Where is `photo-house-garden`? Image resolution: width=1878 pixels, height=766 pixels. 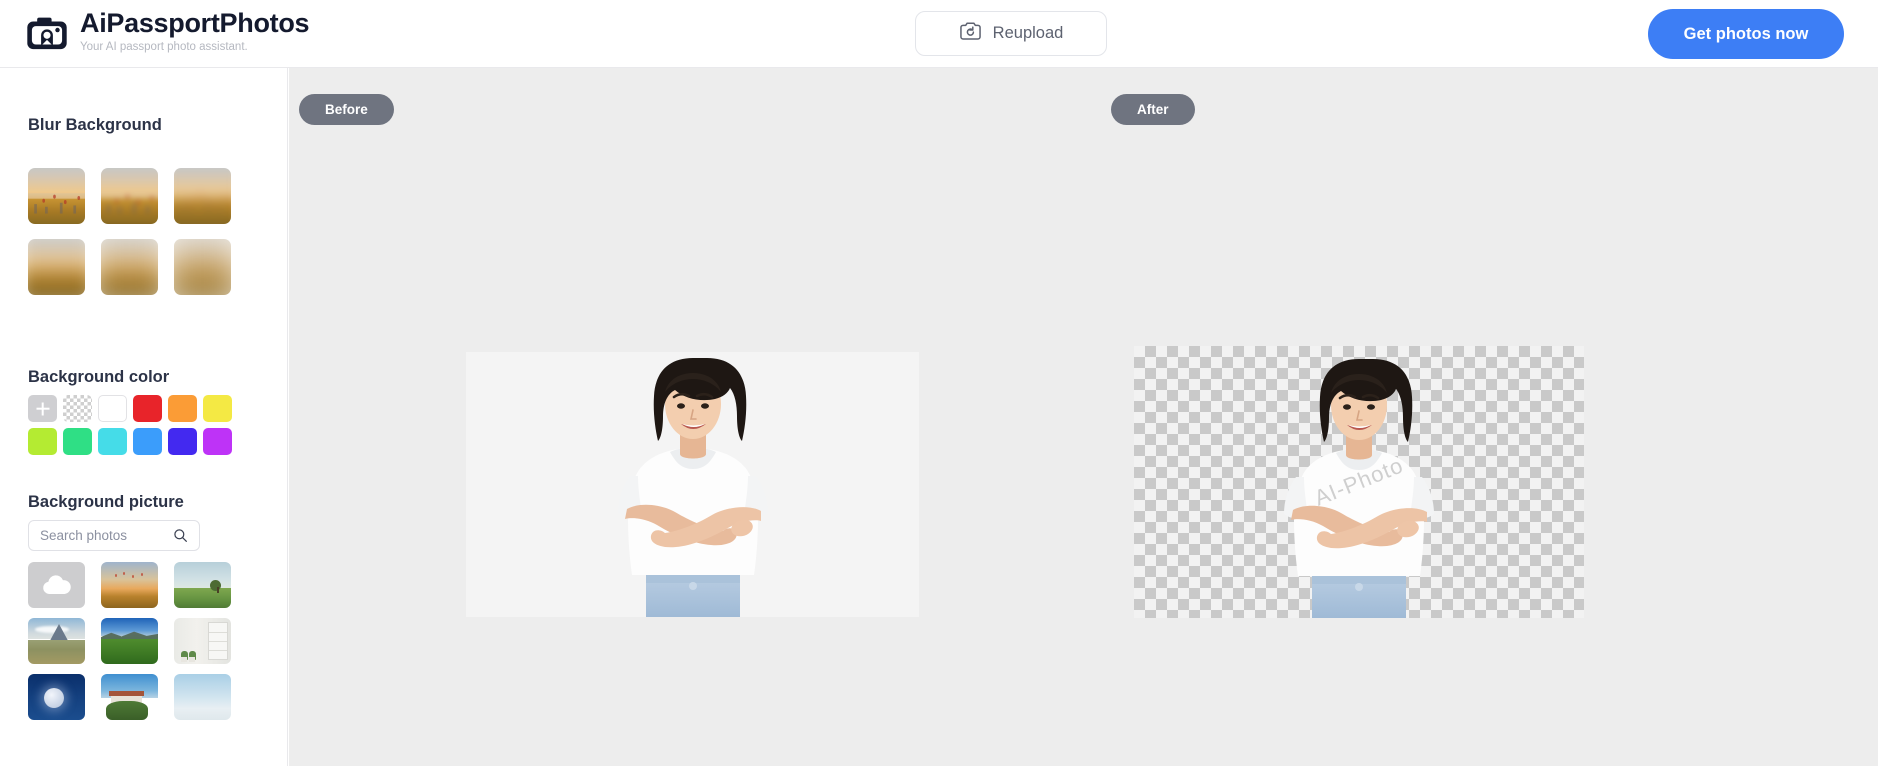 photo-house-garden is located at coordinates (129, 697).